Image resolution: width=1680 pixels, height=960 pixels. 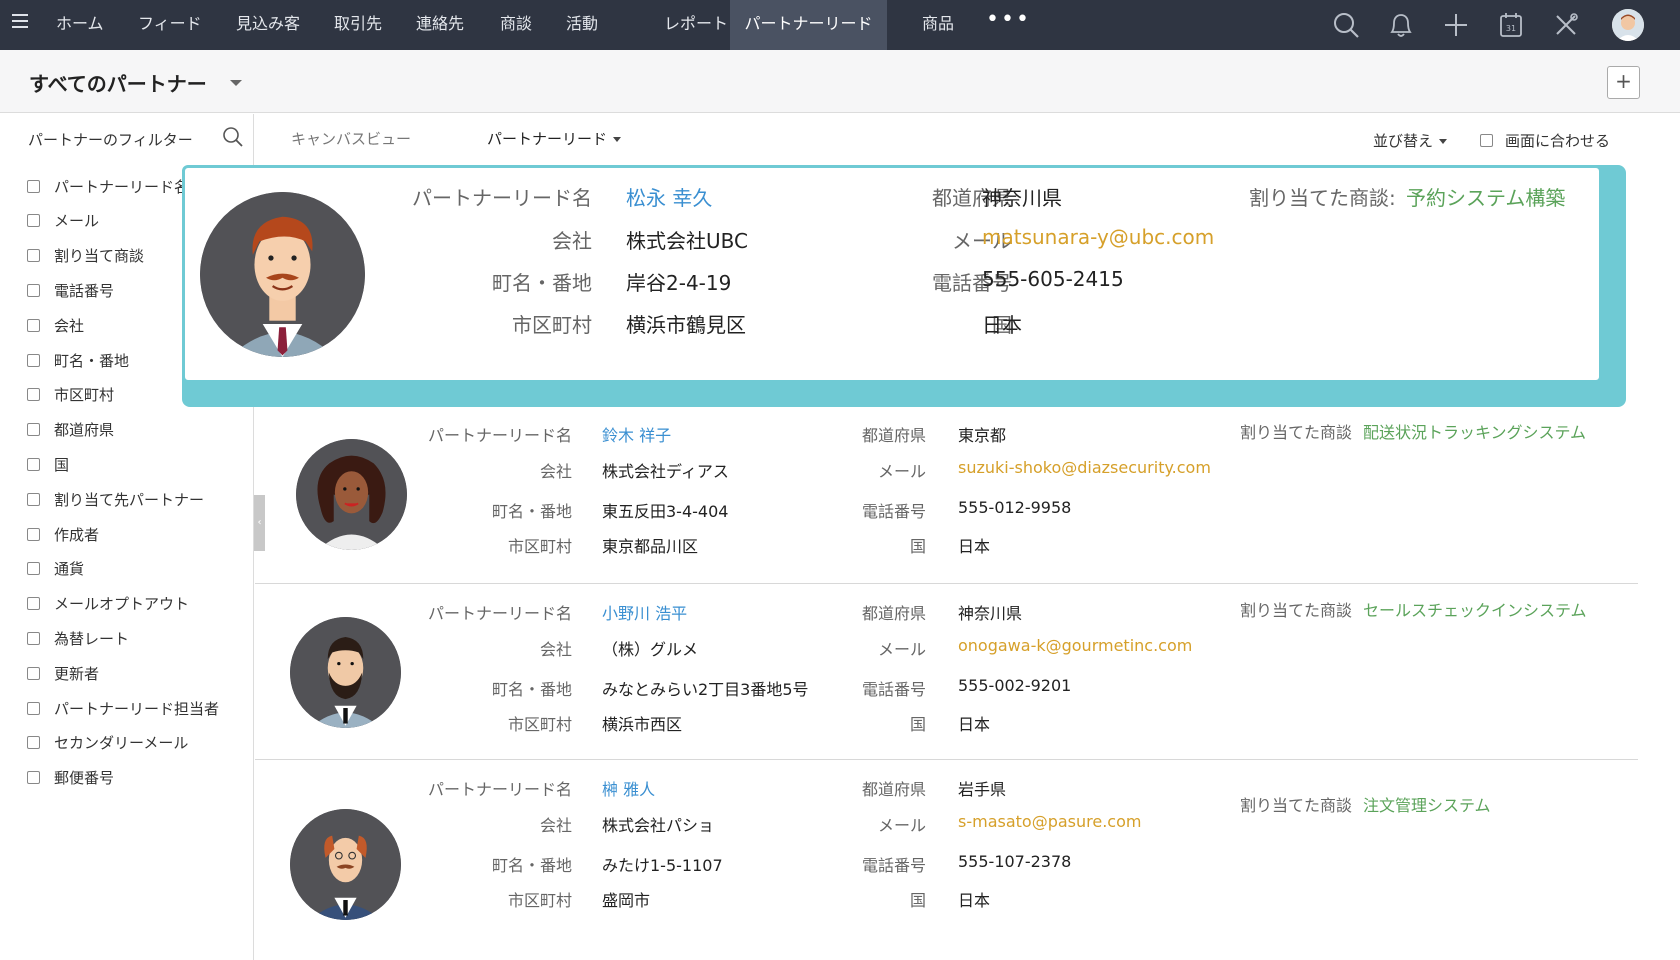 I want to click on country-value: 日本, so click(x=974, y=546).